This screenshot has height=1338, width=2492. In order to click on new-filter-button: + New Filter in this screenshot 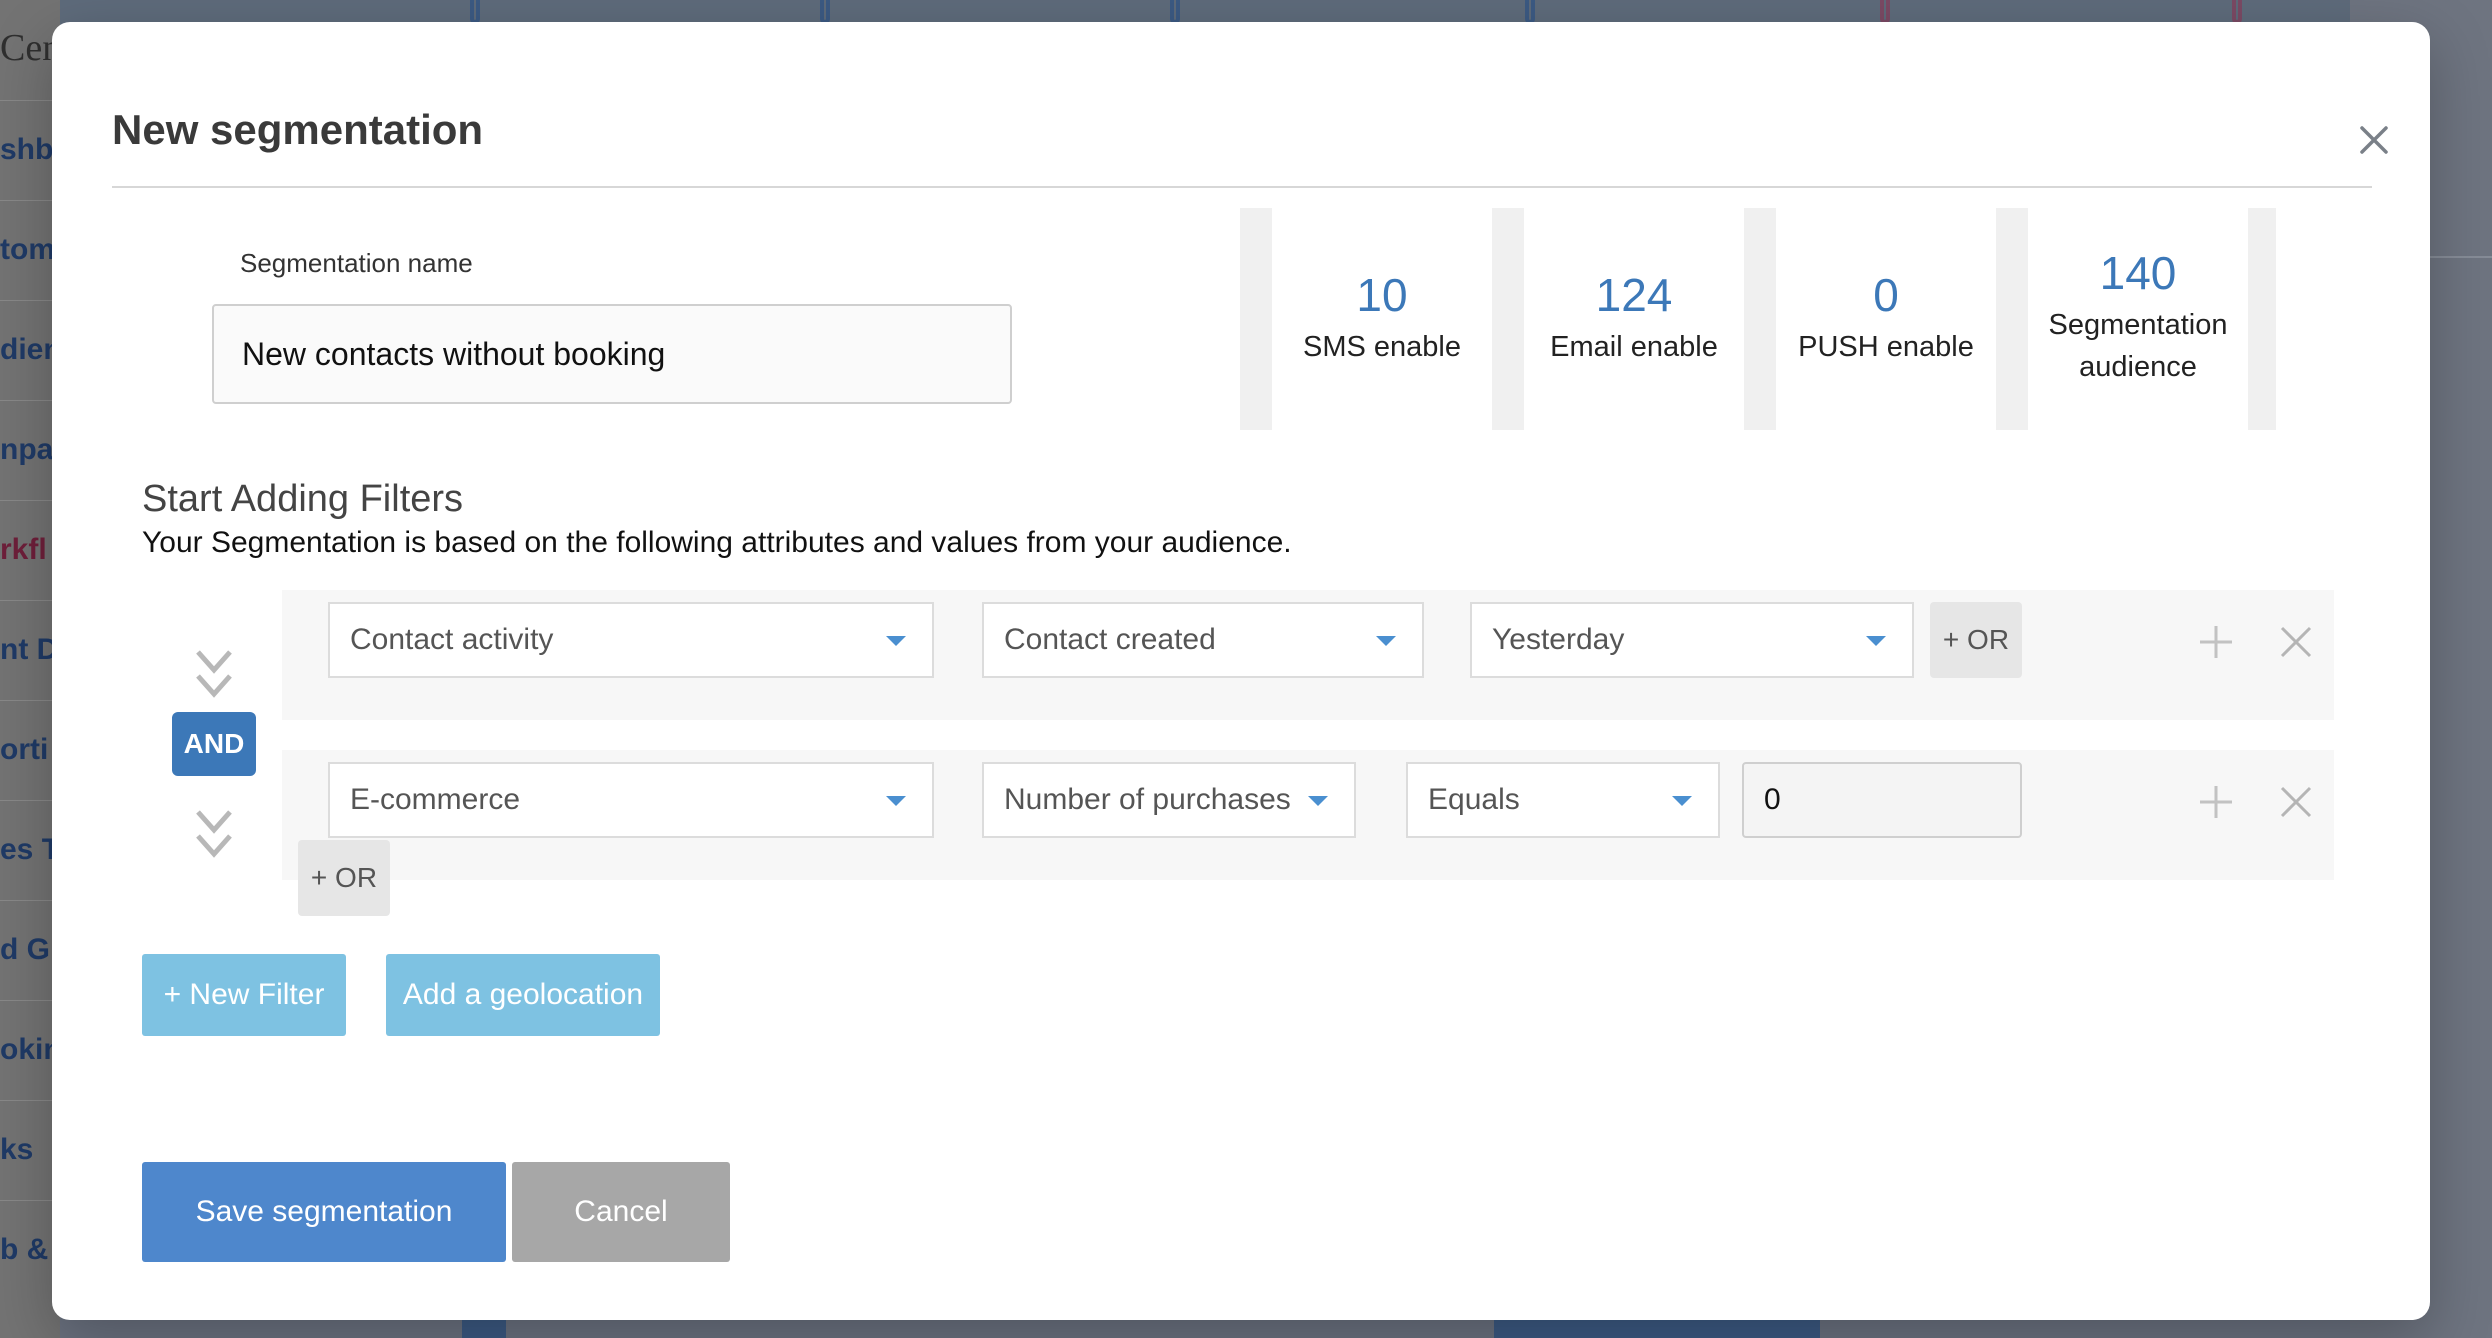, I will do `click(244, 995)`.